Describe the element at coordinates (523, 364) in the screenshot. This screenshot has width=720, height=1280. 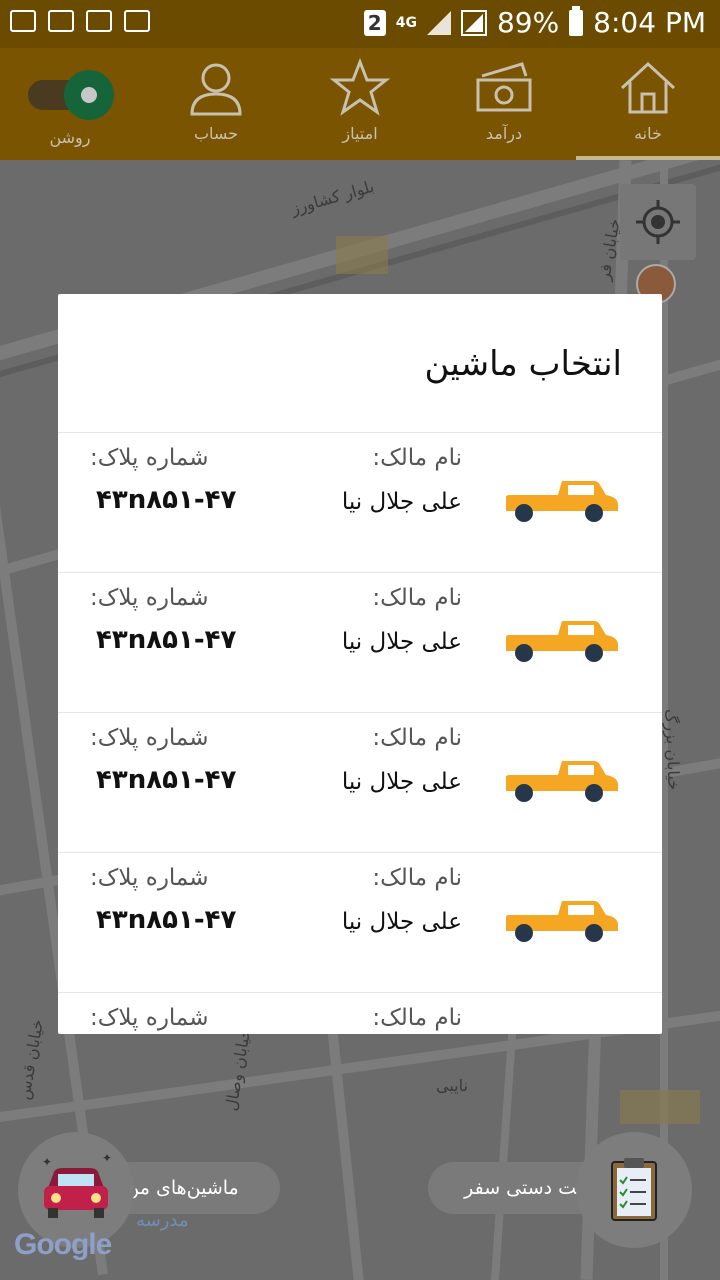
I see `dialog-title: انتخاب ماشین` at that location.